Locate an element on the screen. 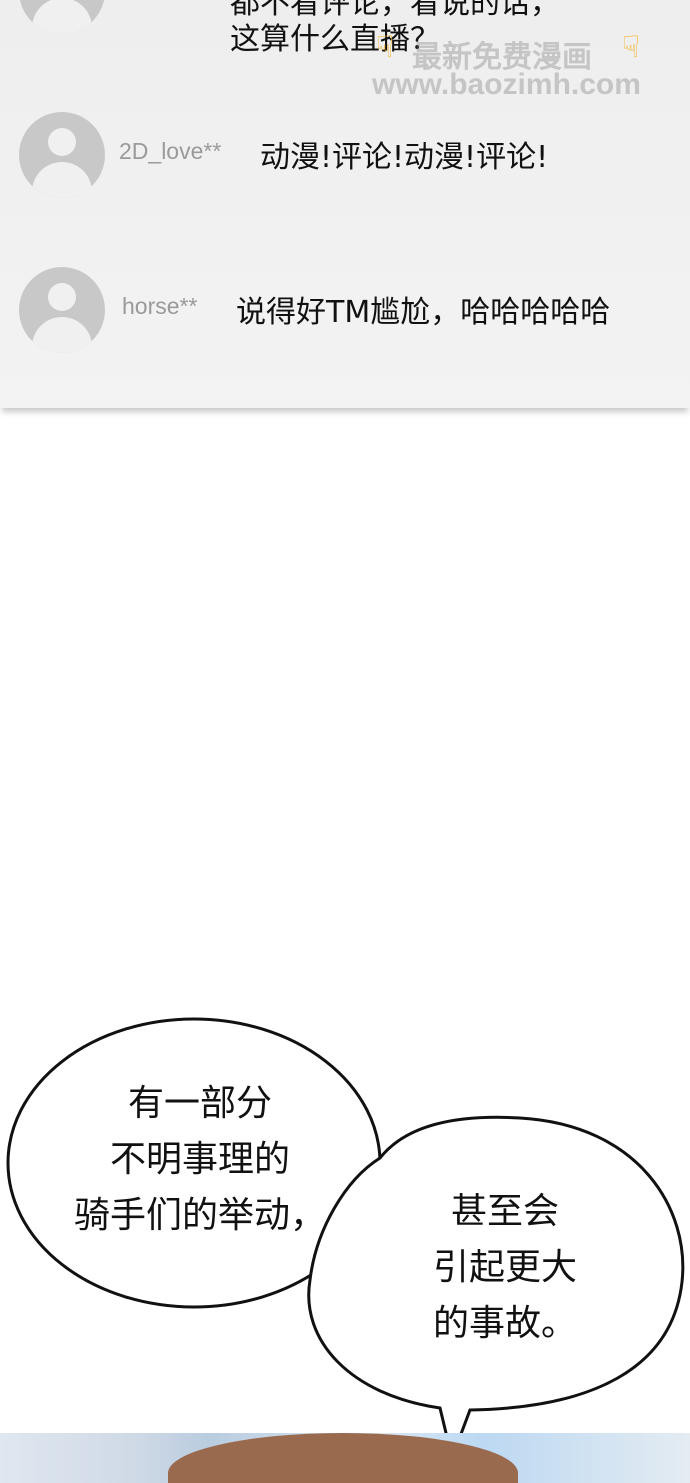  bubble-line: 引起更大 is located at coordinates (504, 1267).